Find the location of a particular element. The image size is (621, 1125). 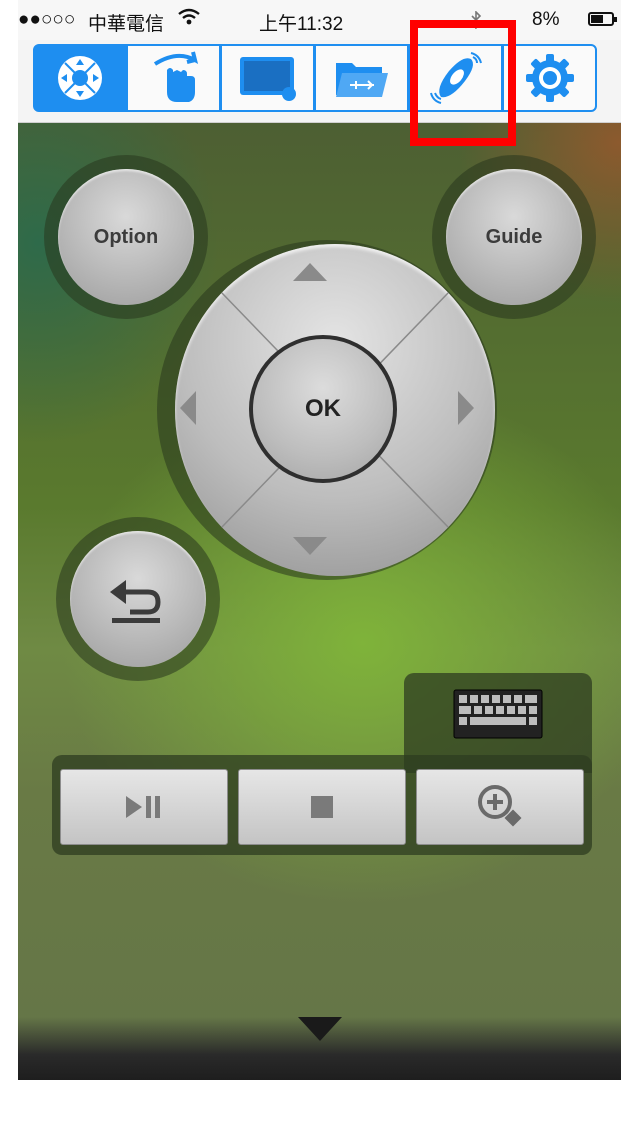

stop-icon is located at coordinates (322, 807).